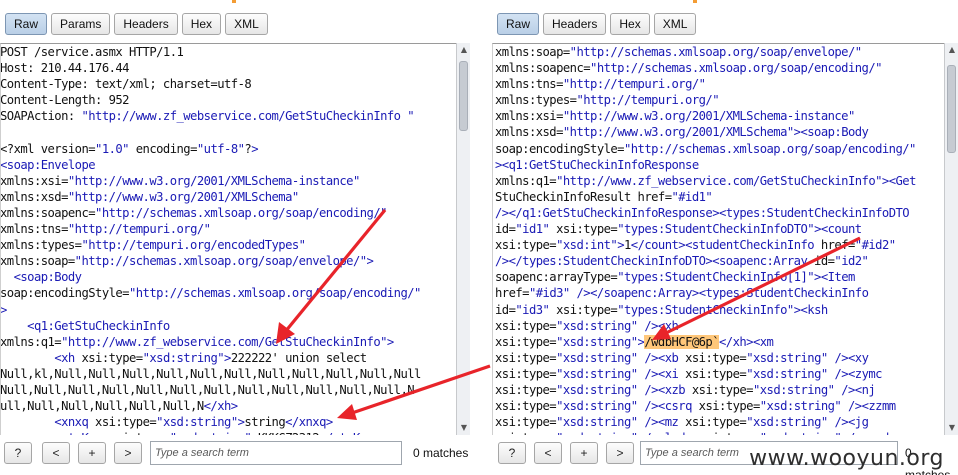  I want to click on code-line: ull,Null,Null,Null,Null,Null,N</xh>, so click(119, 406).